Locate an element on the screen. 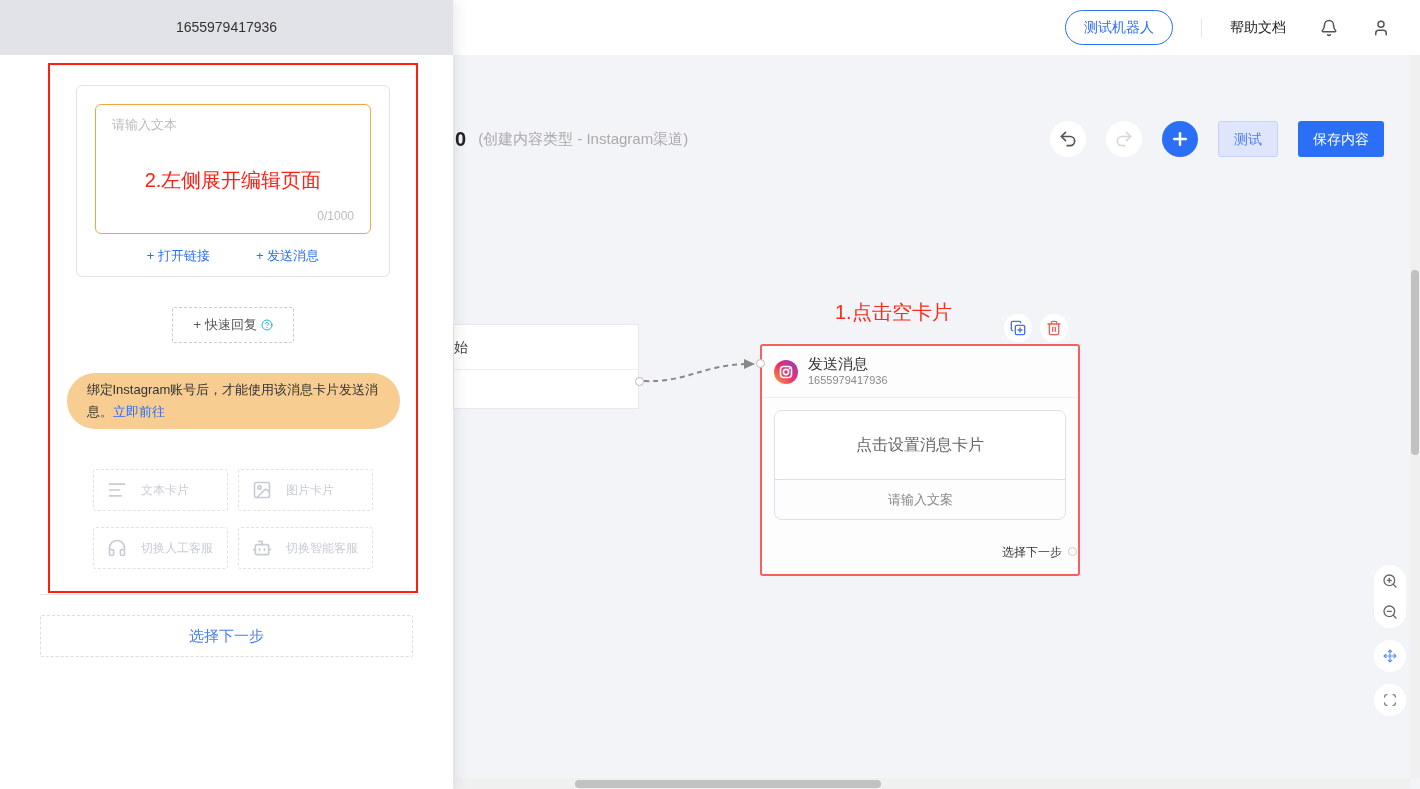 The height and width of the screenshot is (789, 1420). fit-view-button is located at coordinates (1390, 700).